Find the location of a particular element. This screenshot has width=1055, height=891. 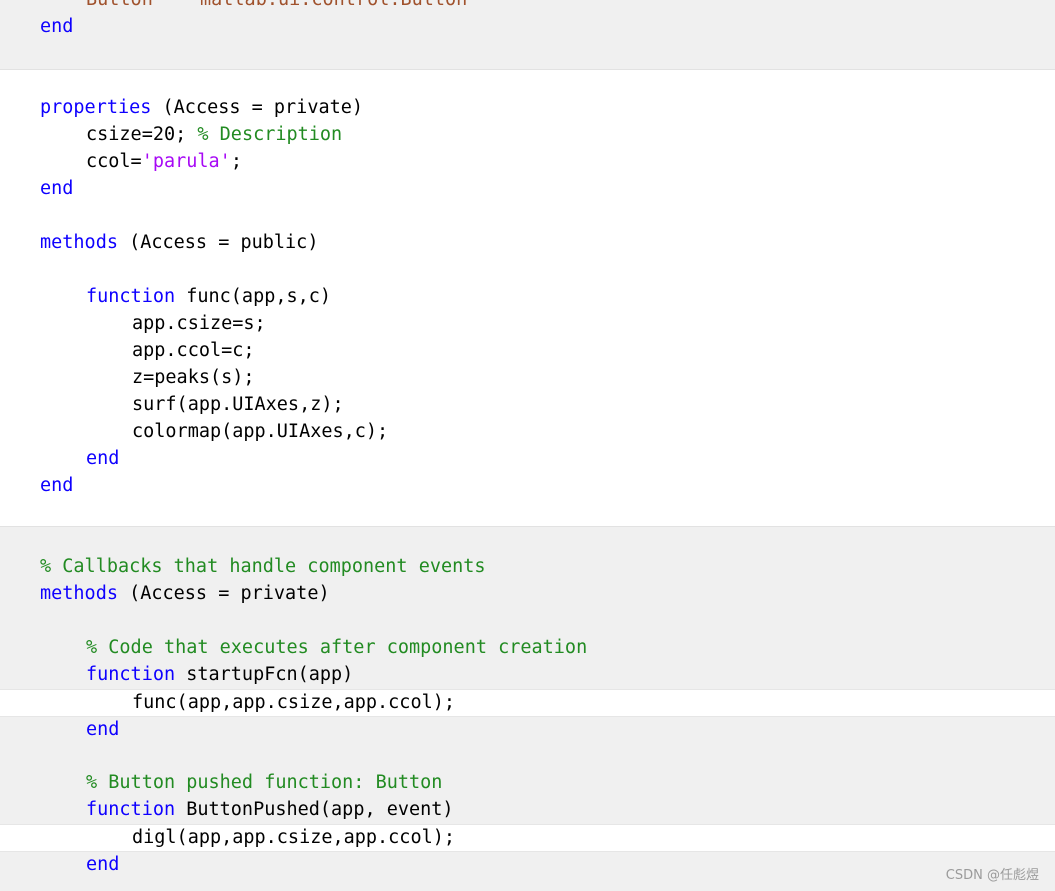

statement: z=peaks(s); is located at coordinates (193, 377).